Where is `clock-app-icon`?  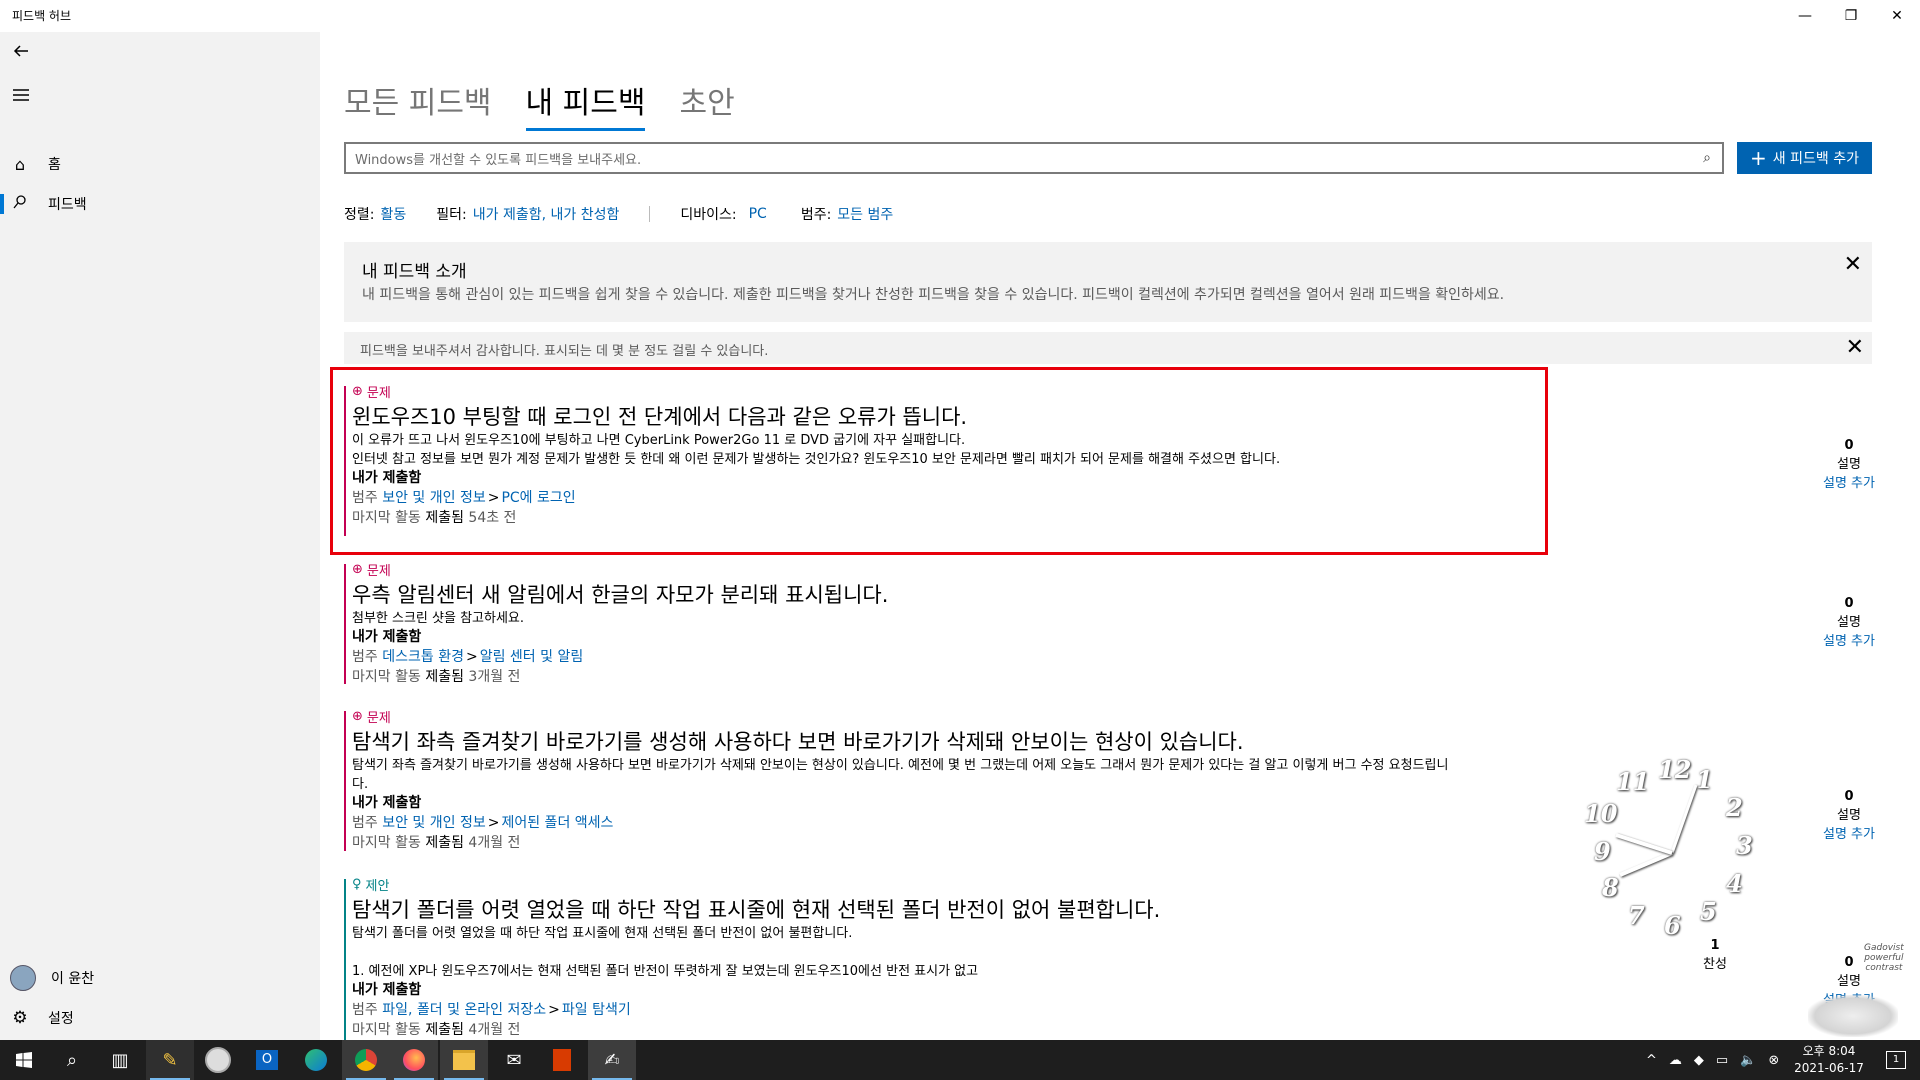 clock-app-icon is located at coordinates (218, 1060).